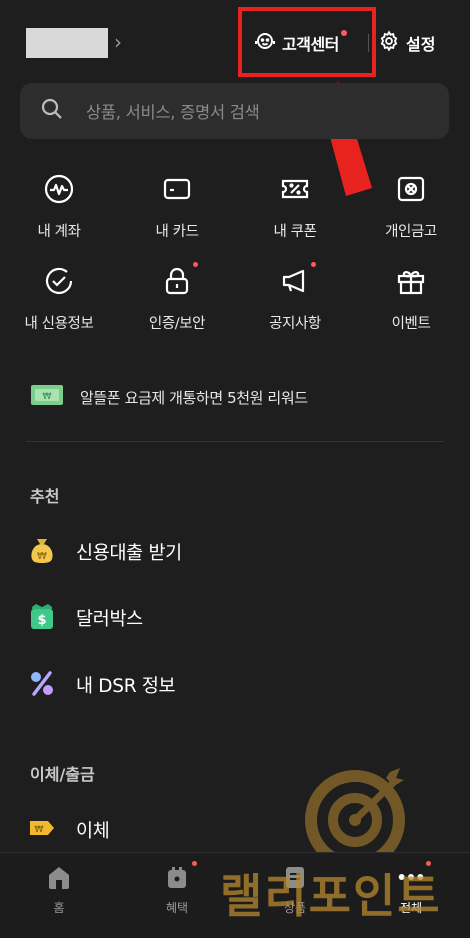  Describe the element at coordinates (42, 685) in the screenshot. I see `percent-icon` at that location.